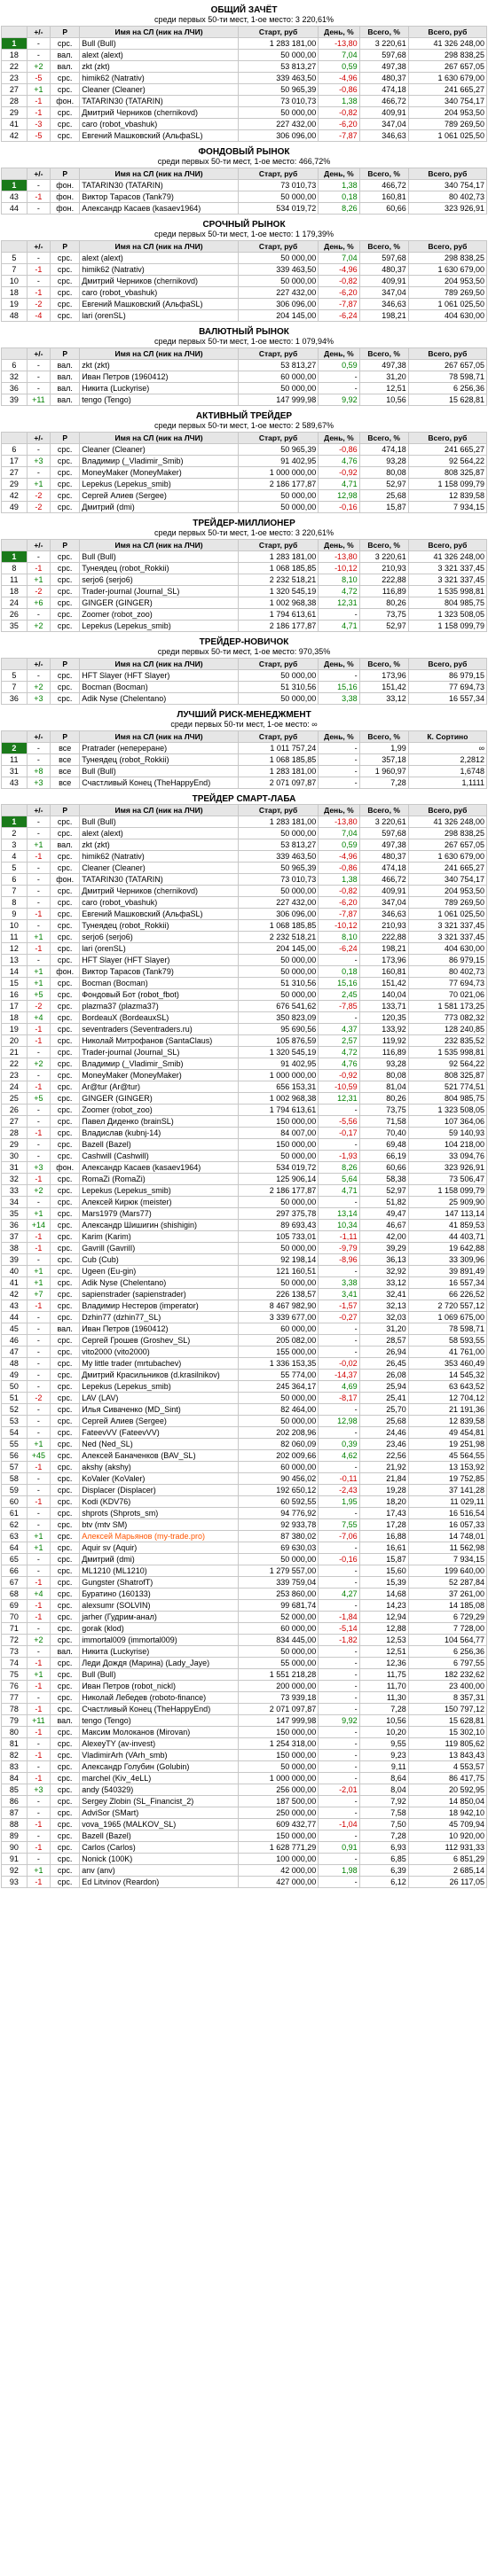 This screenshot has width=488, height=2576. Describe the element at coordinates (159, 1306) in the screenshot. I see `name-cell: Владимир Нестеров (imperator)` at that location.